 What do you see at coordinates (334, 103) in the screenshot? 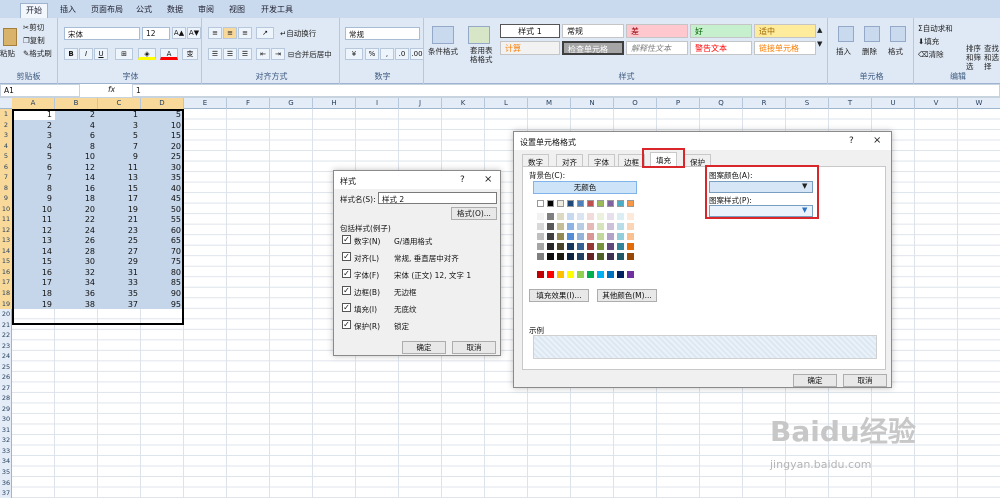
I see `column-header-h: H` at bounding box center [334, 103].